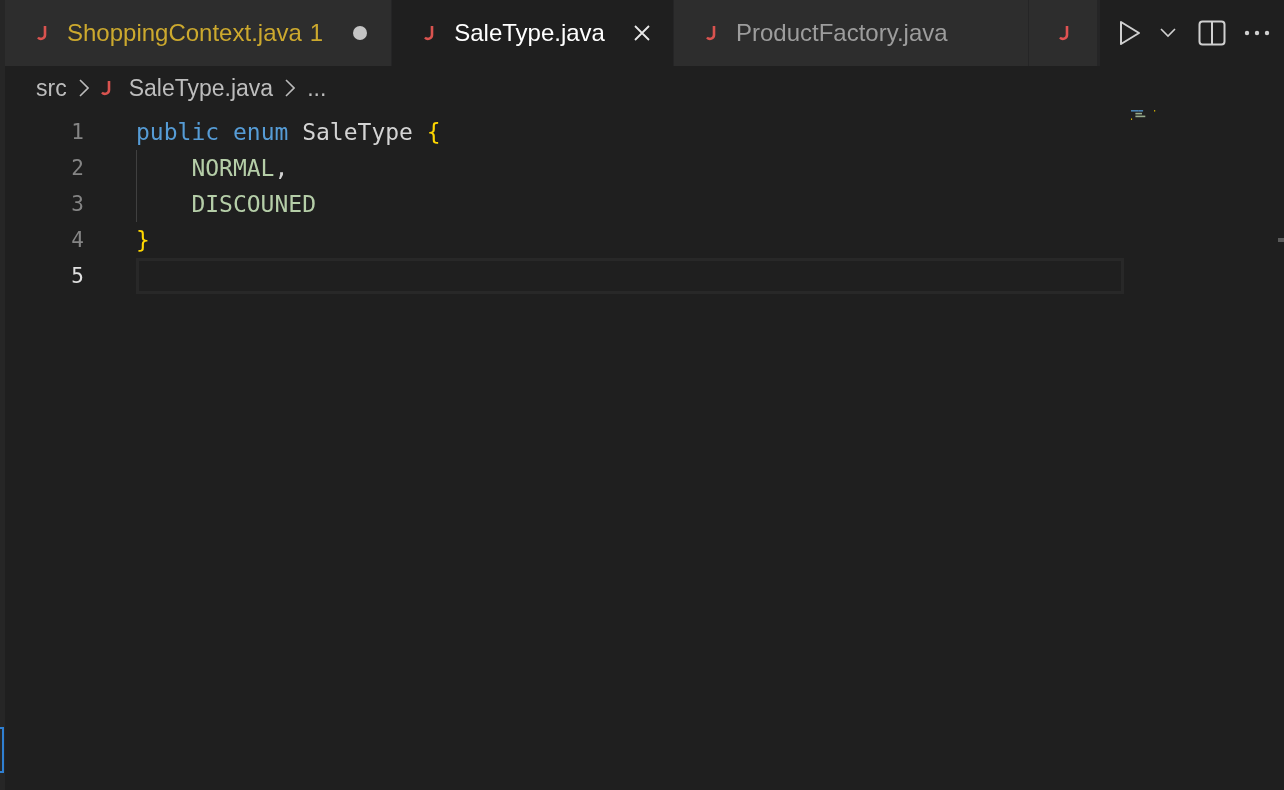 This screenshot has width=1284, height=790. I want to click on breadcrumb-item: SaleType.java, so click(201, 88).